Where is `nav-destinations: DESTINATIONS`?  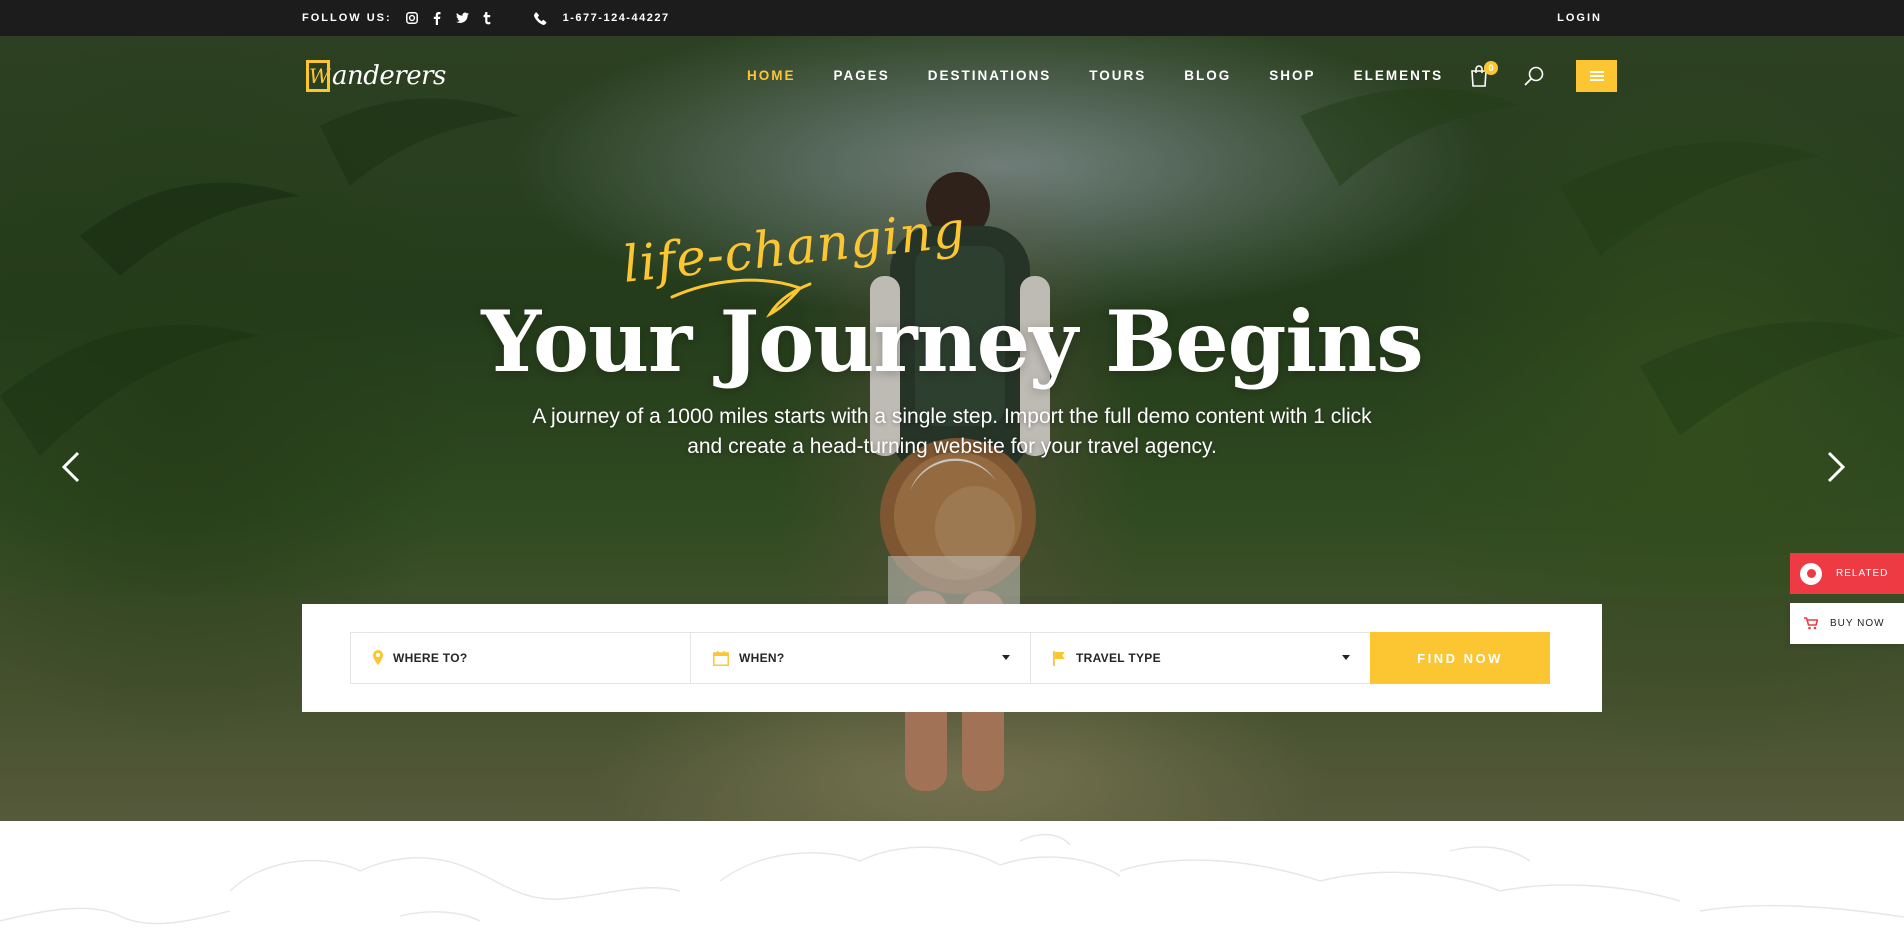
nav-destinations: DESTINATIONS is located at coordinates (990, 75).